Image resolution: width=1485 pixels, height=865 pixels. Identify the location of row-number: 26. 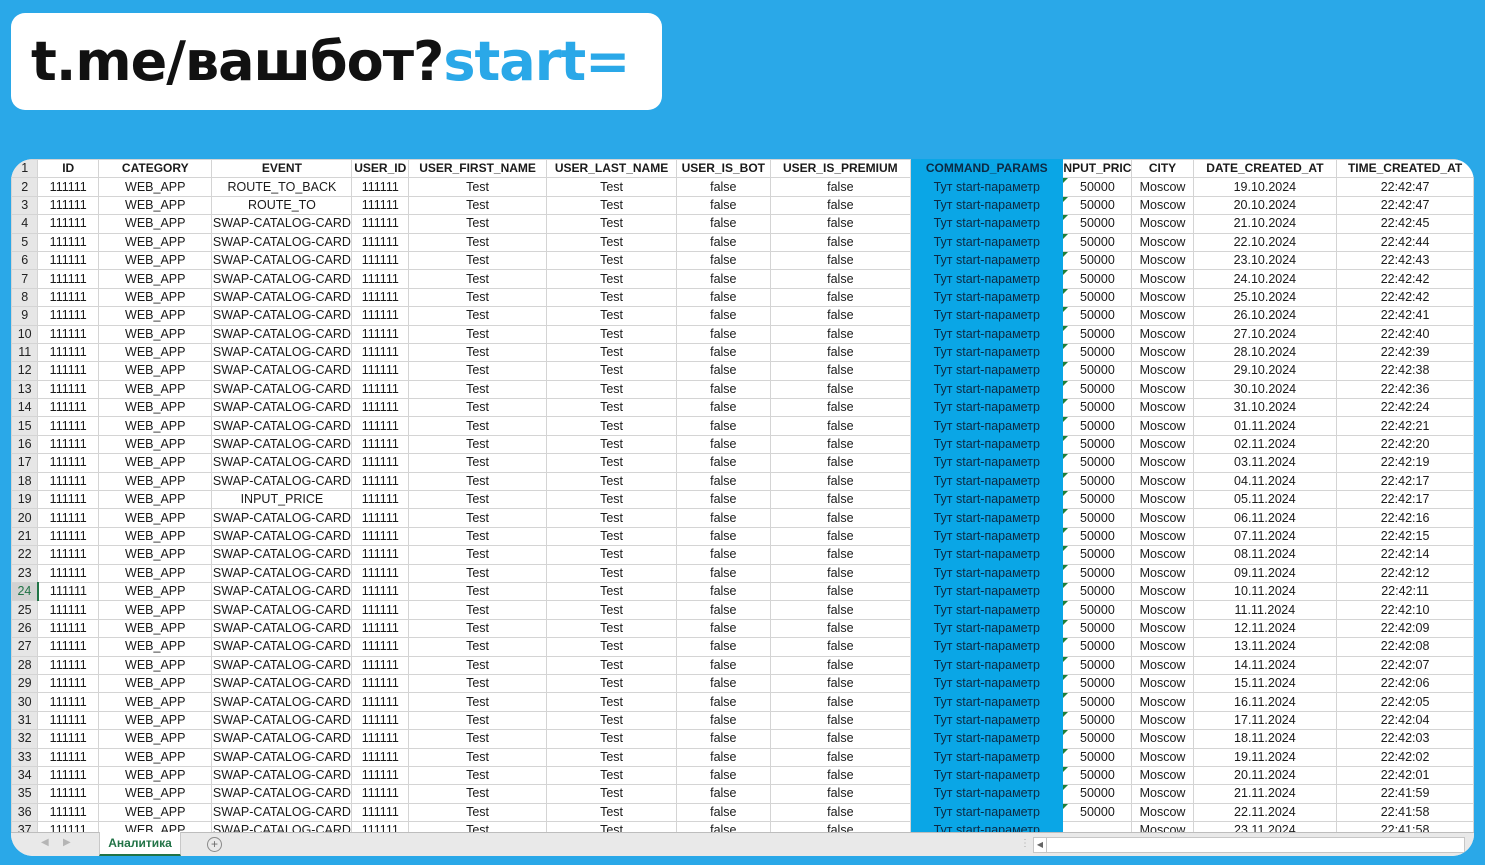
(25, 628).